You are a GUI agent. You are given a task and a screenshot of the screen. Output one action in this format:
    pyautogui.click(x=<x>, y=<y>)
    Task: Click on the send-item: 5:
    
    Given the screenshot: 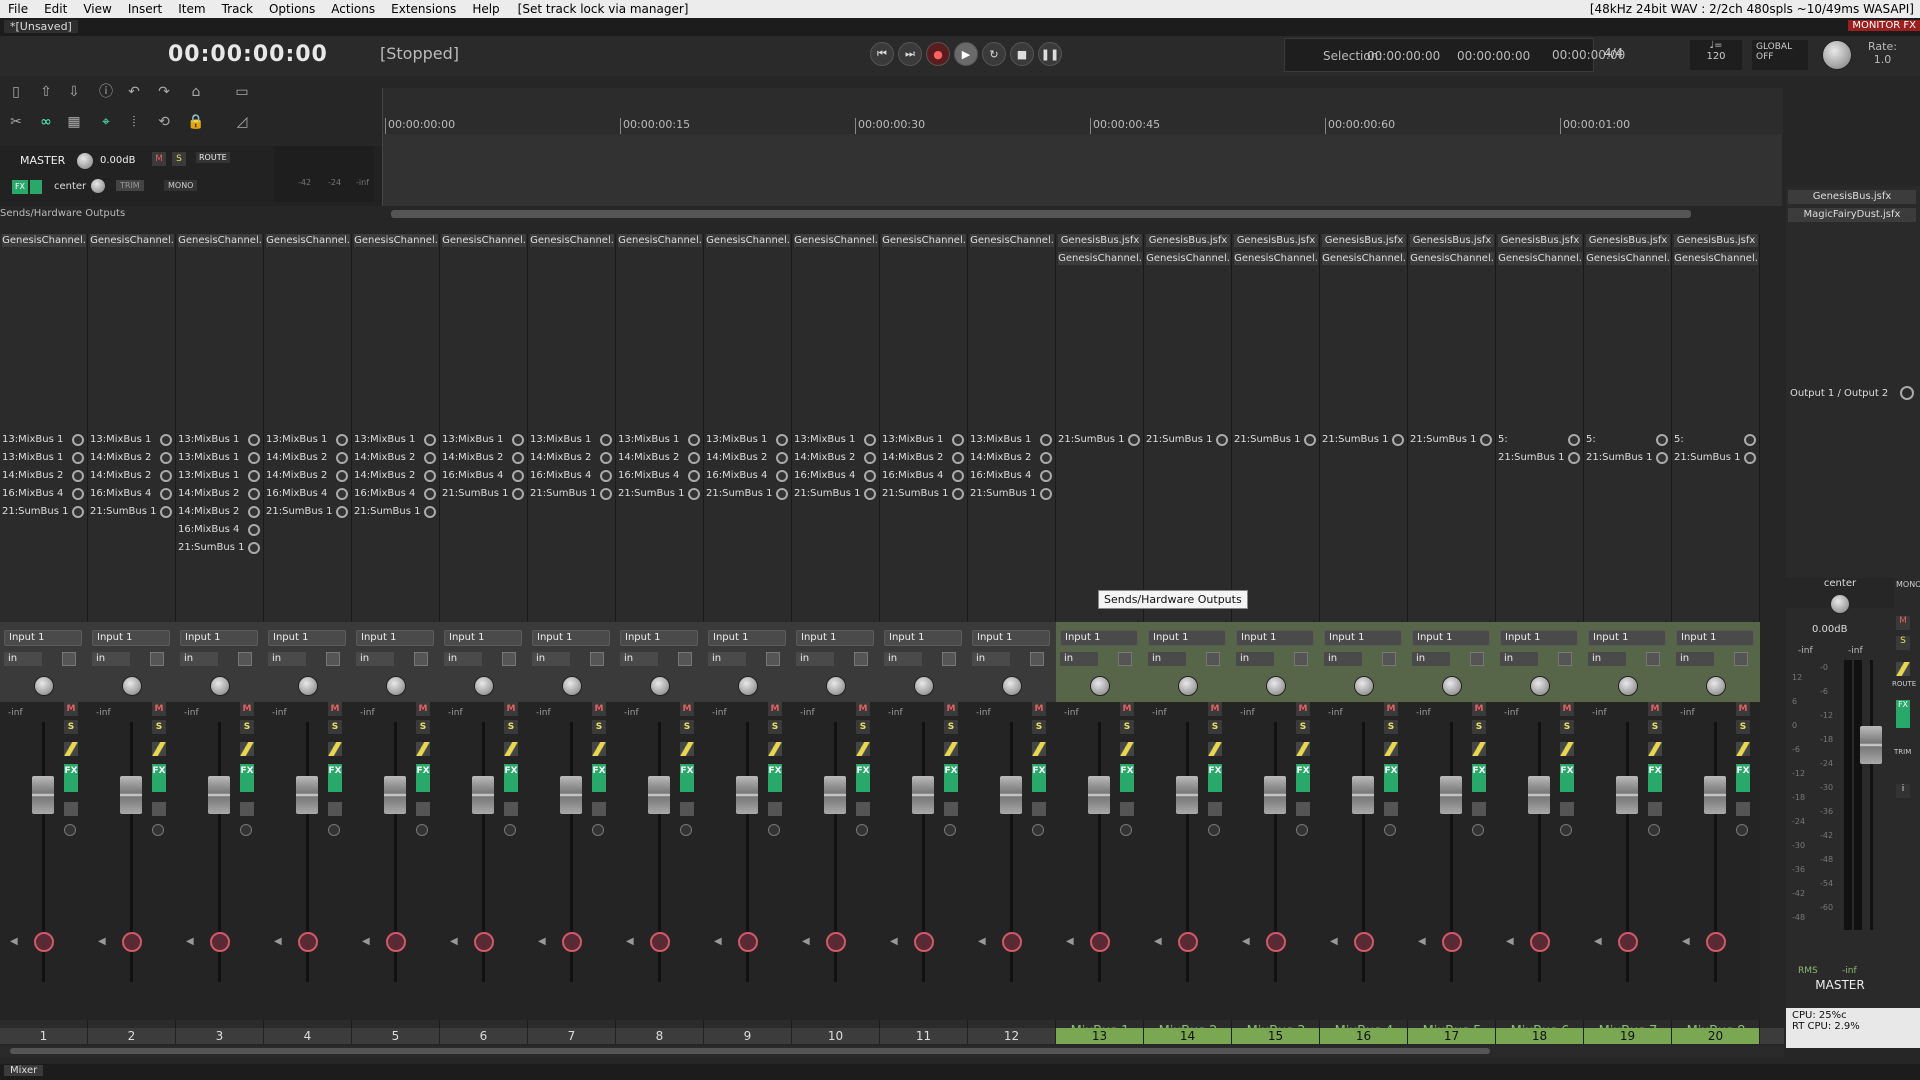 What is the action you would take?
    pyautogui.click(x=1716, y=441)
    